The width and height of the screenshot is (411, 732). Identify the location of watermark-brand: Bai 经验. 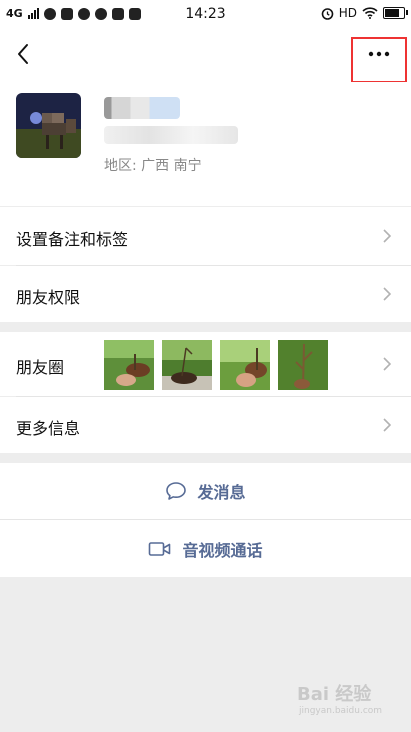
(334, 694).